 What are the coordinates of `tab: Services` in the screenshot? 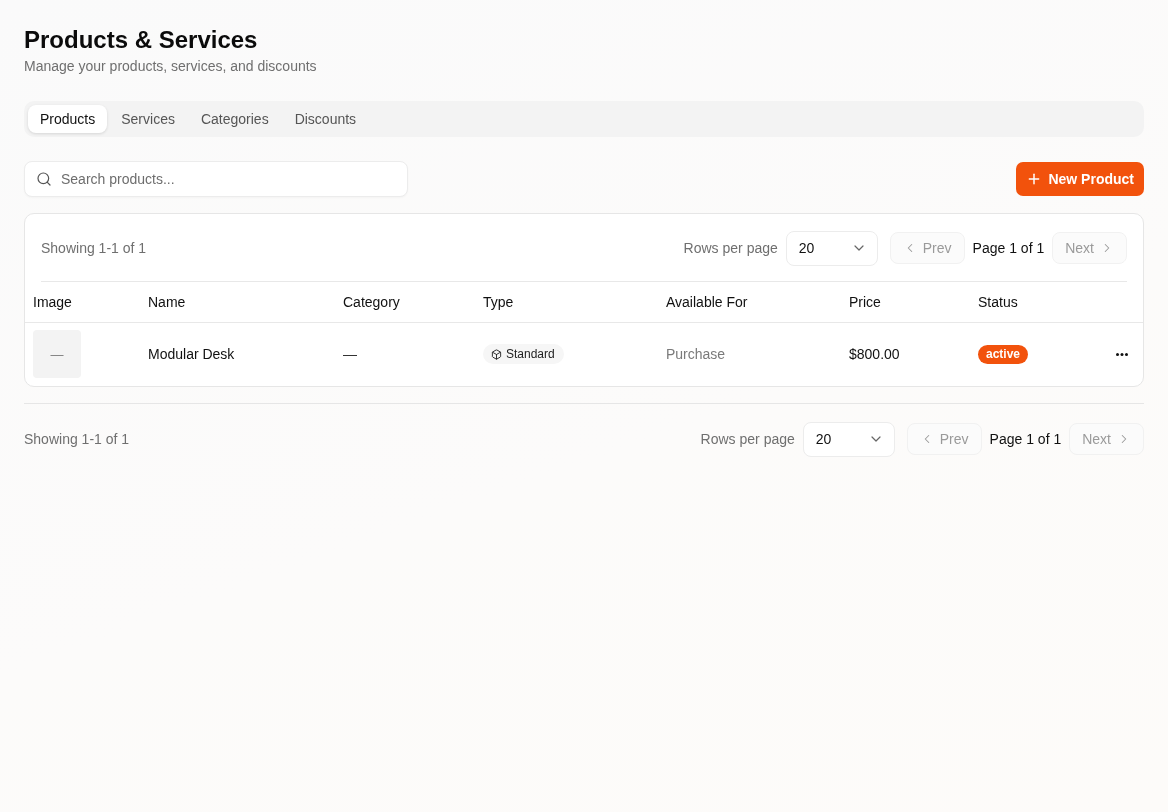 It's located at (148, 119).